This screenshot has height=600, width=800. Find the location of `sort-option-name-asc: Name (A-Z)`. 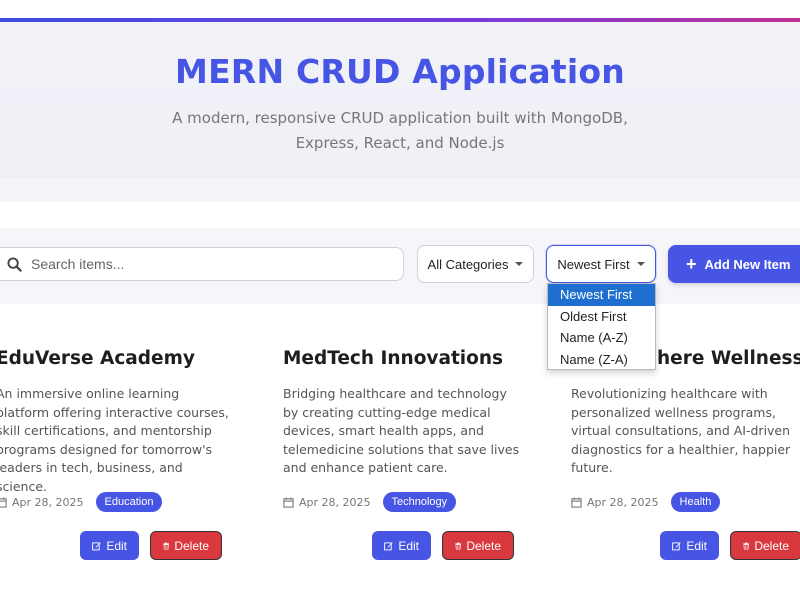

sort-option-name-asc: Name (A-Z) is located at coordinates (601, 338).